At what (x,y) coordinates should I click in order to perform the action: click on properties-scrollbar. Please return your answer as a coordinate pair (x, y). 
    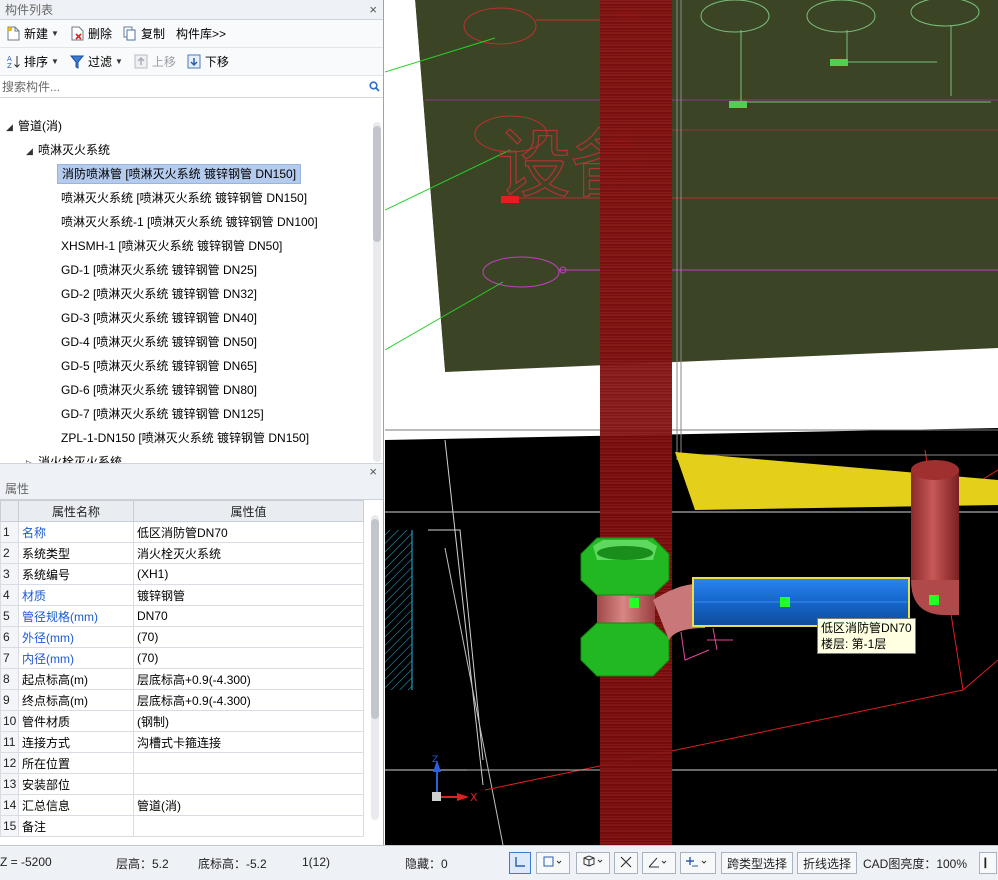
    Looking at the image, I should click on (375, 667).